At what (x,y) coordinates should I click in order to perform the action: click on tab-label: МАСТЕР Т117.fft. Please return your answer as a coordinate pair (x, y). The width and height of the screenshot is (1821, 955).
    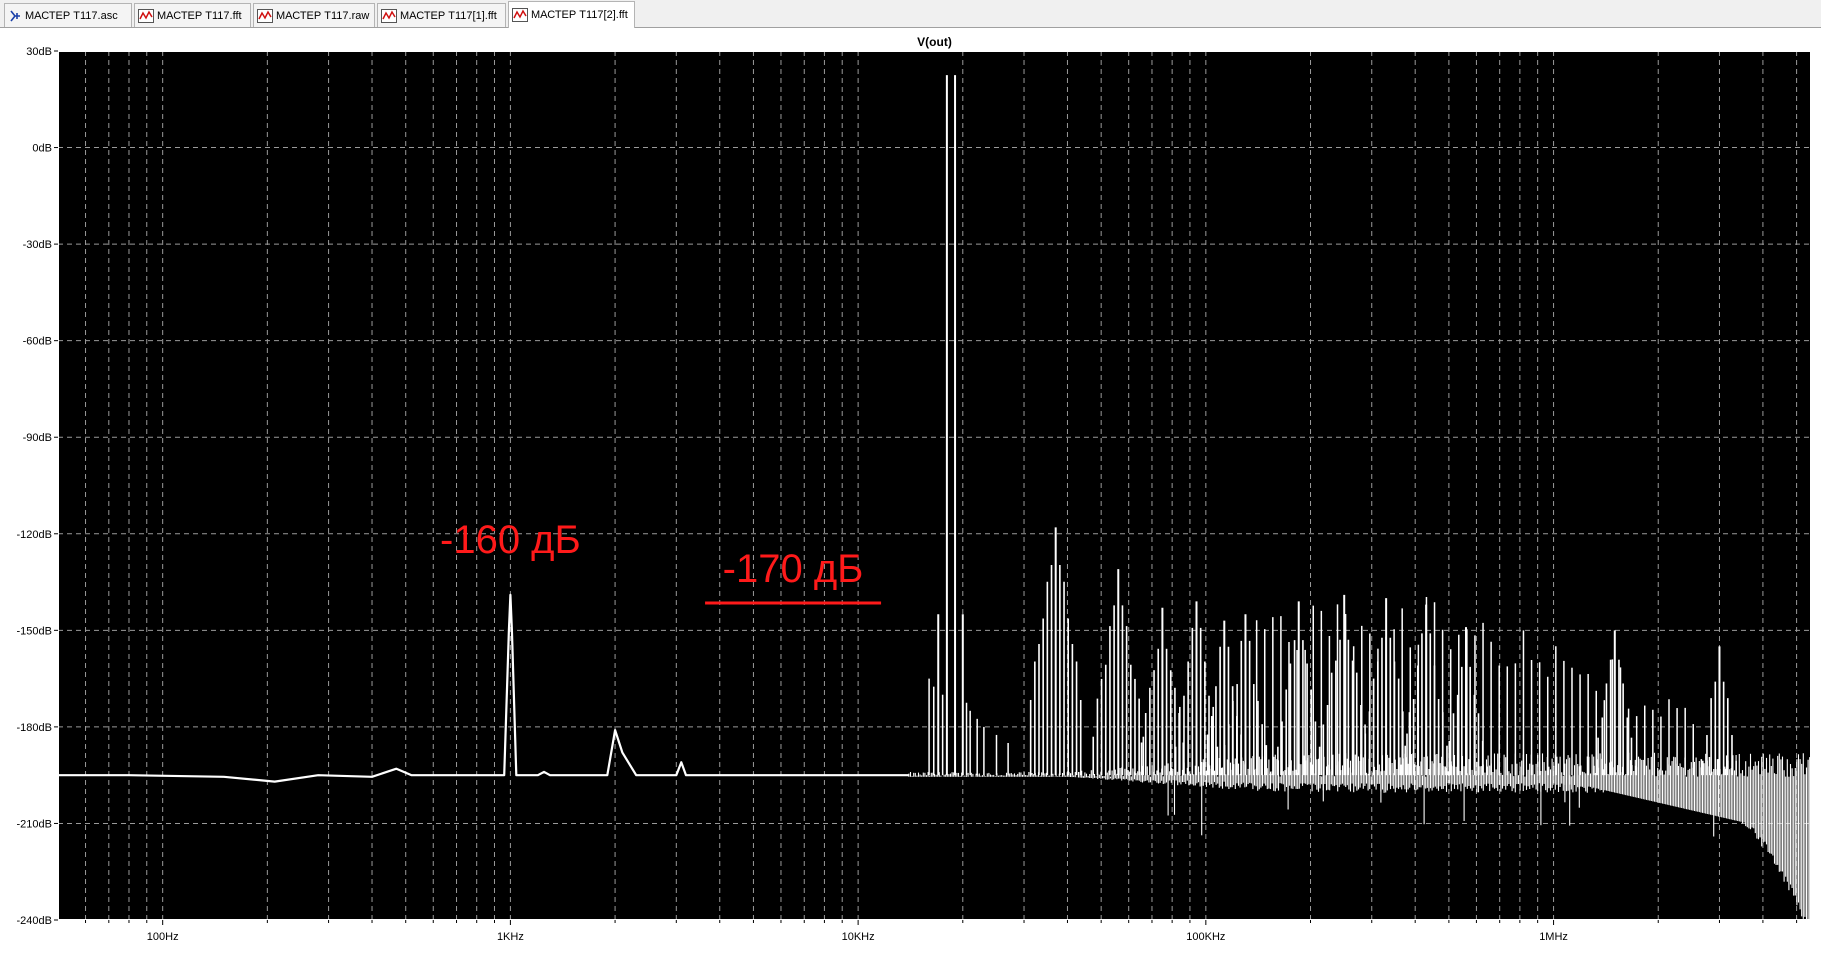
    Looking at the image, I should click on (199, 15).